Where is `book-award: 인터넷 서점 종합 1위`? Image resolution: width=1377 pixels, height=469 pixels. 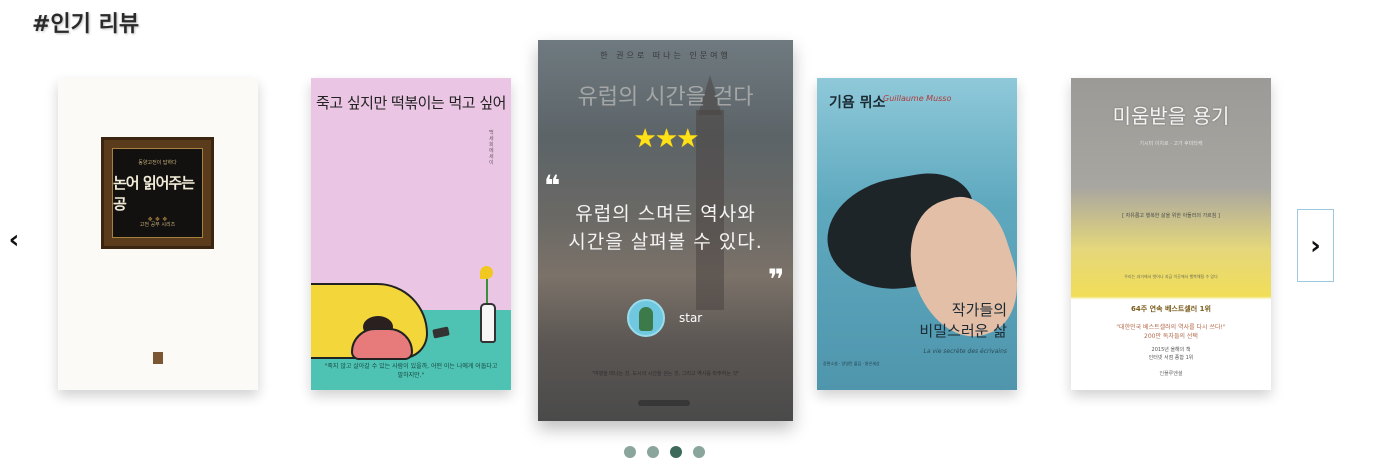
book-award: 인터넷 서점 종합 1위 is located at coordinates (1171, 358).